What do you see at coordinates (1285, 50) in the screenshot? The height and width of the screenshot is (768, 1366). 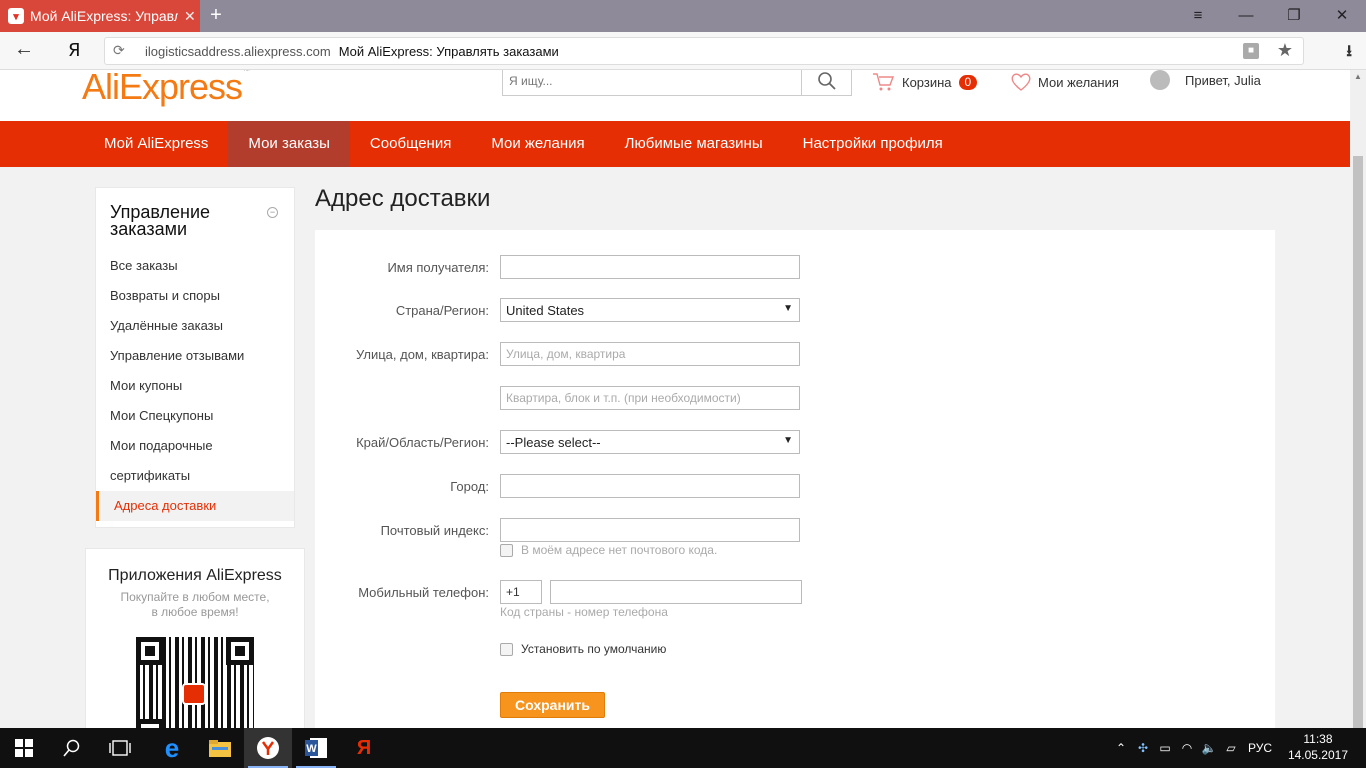 I see `bookmark-star-icon: ★` at bounding box center [1285, 50].